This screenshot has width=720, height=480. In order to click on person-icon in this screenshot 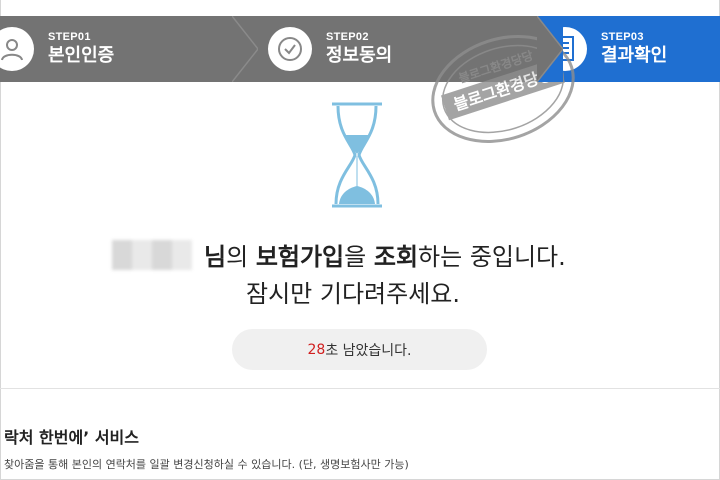, I will do `click(17, 49)`.